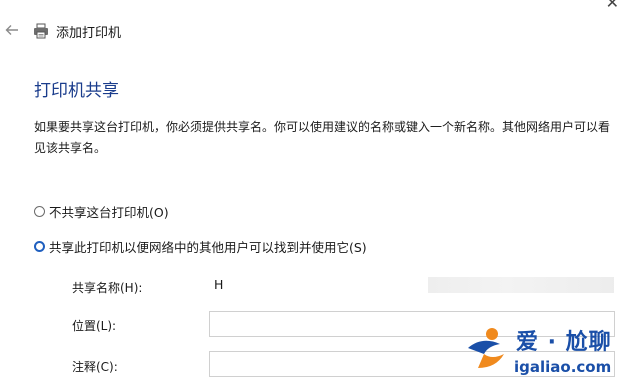 This screenshot has height=391, width=625. Describe the element at coordinates (564, 342) in the screenshot. I see `watermark-text: 爱 · 尬聊` at that location.